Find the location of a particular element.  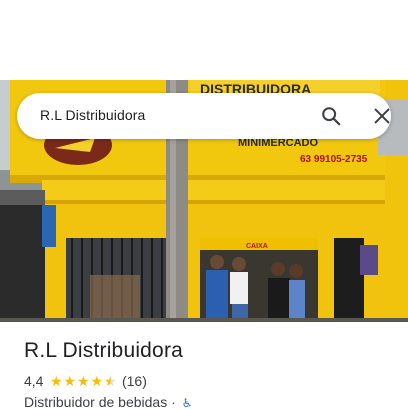

rating-value: 4,4 is located at coordinates (34, 381).